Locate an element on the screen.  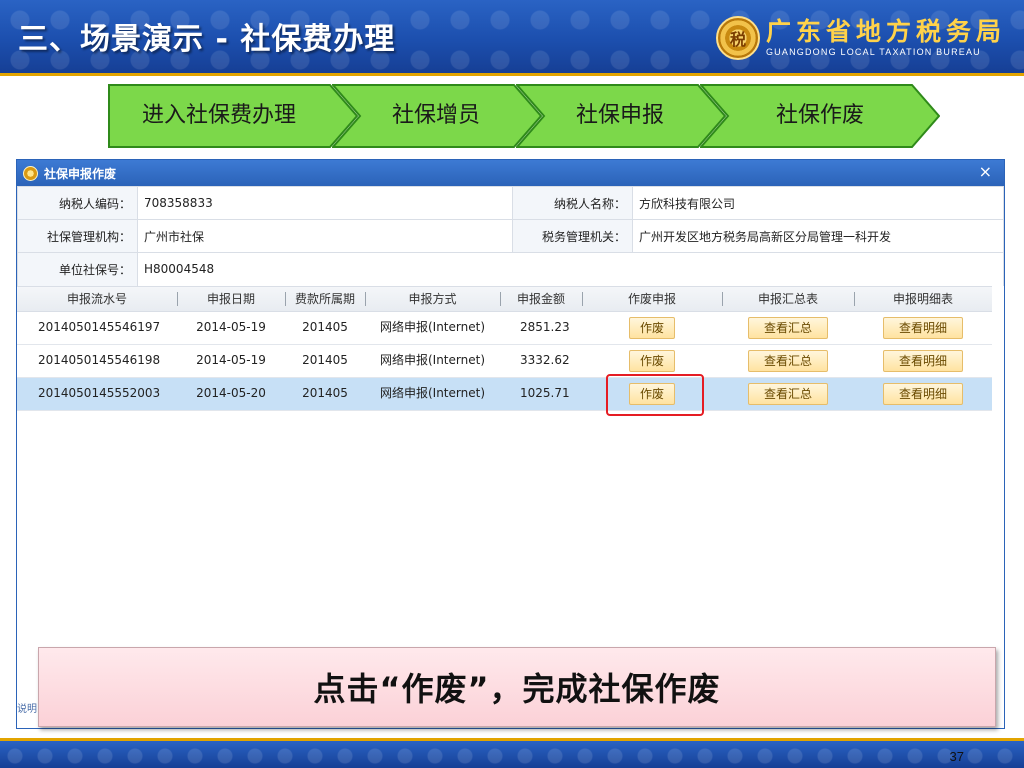
bureau-name: 广东省地方税务局 GUANGDONG LOCAL TAXATION BUREAU is located at coordinates (886, 38).